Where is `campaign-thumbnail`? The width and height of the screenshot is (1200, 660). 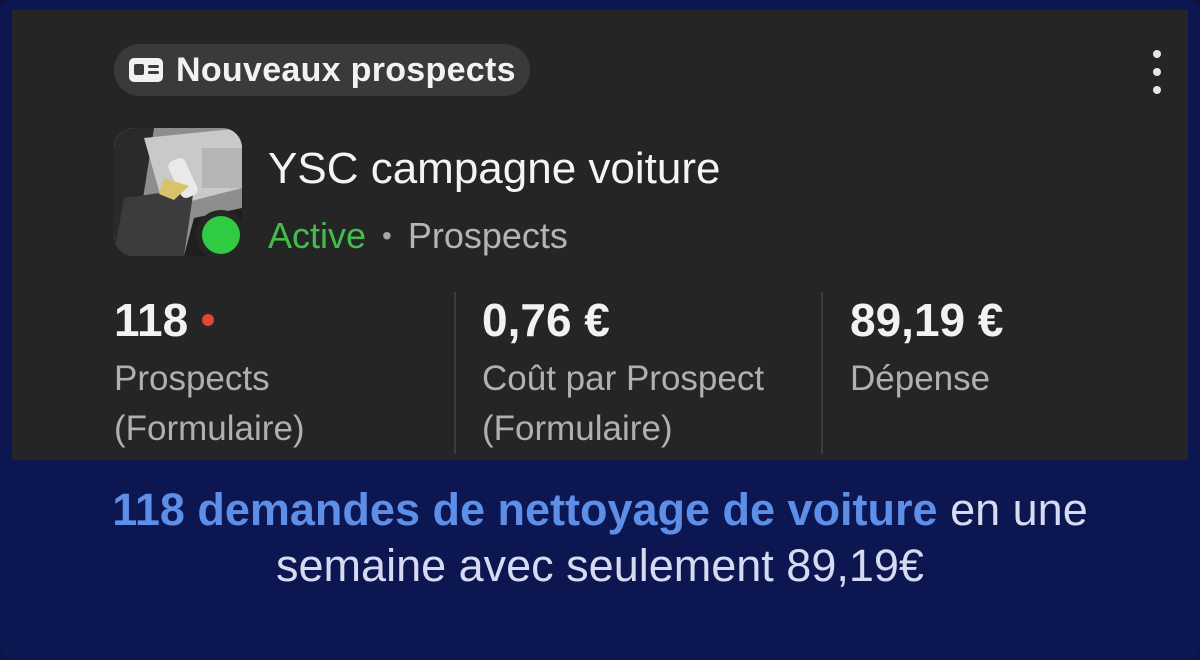
campaign-thumbnail is located at coordinates (178, 192).